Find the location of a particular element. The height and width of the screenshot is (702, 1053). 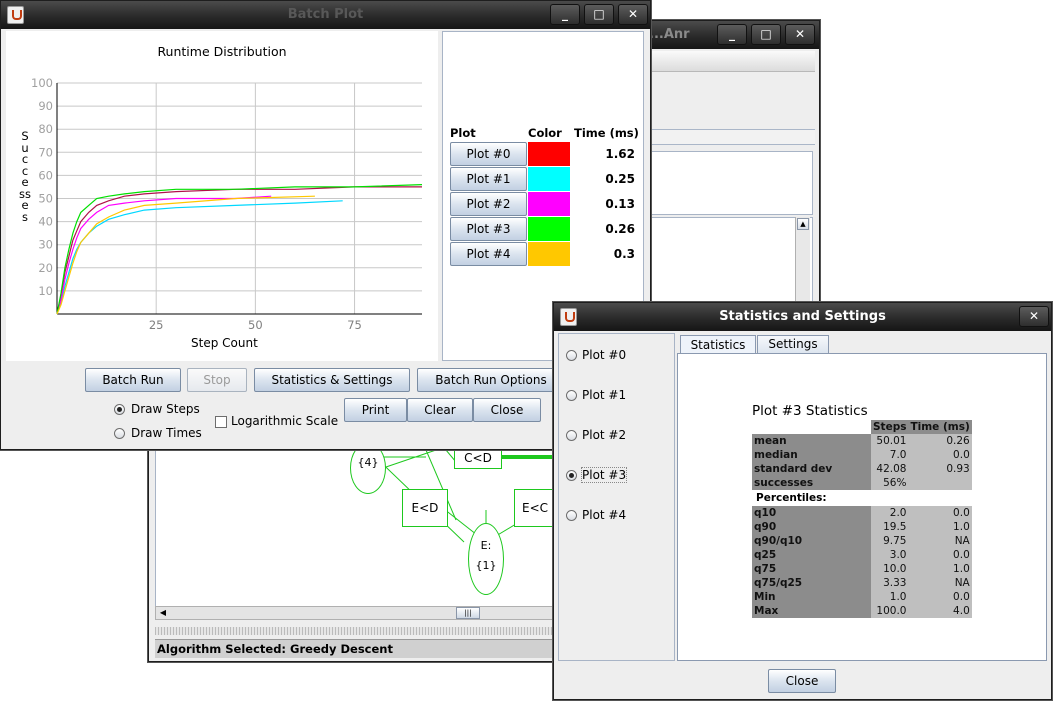

plot-3-label: Plot #3 is located at coordinates (604, 475).